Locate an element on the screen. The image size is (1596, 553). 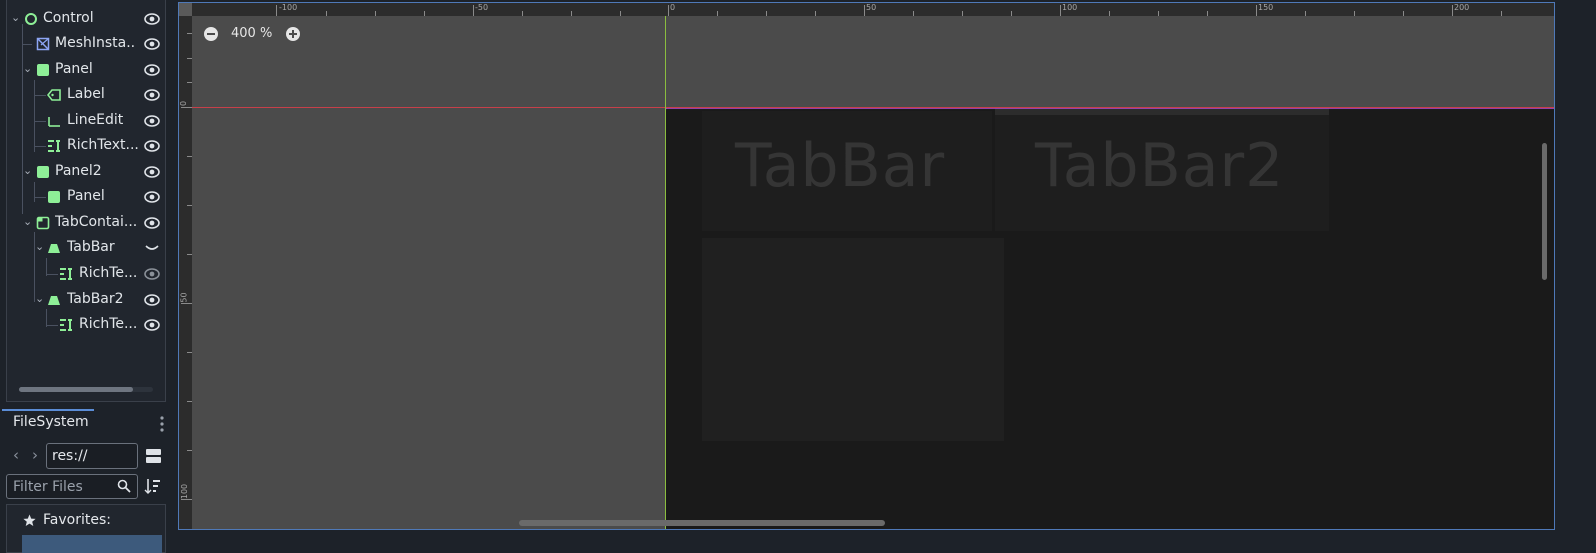
label-node-icon is located at coordinates (54, 95).